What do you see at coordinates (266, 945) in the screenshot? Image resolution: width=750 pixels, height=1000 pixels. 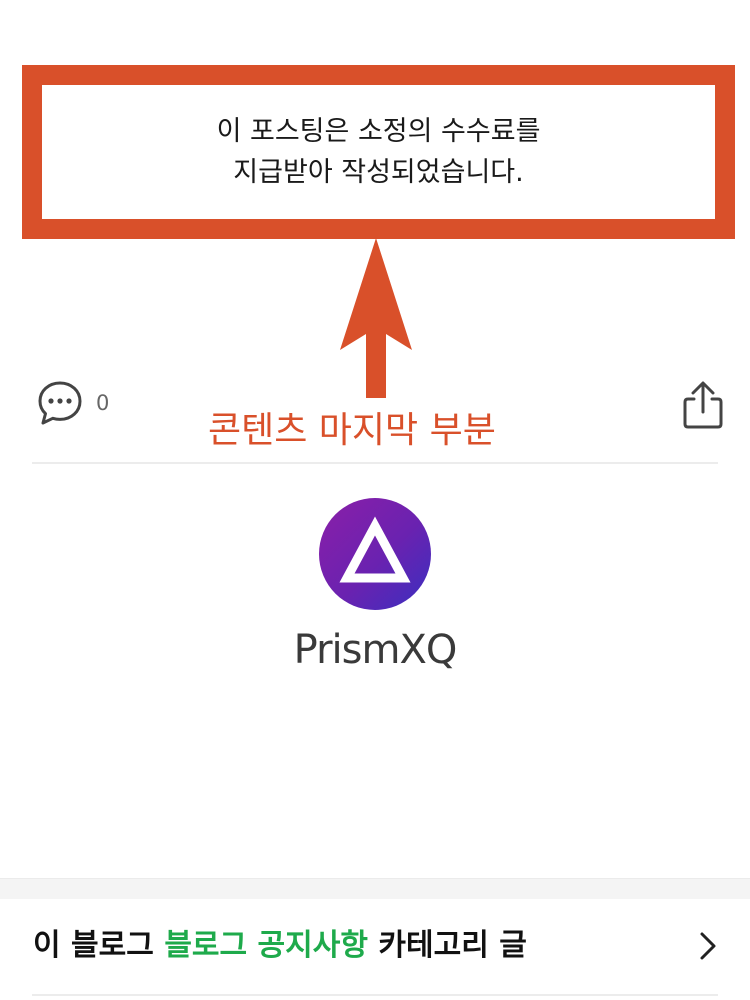 I see `category-name: 블로그 공지사항` at bounding box center [266, 945].